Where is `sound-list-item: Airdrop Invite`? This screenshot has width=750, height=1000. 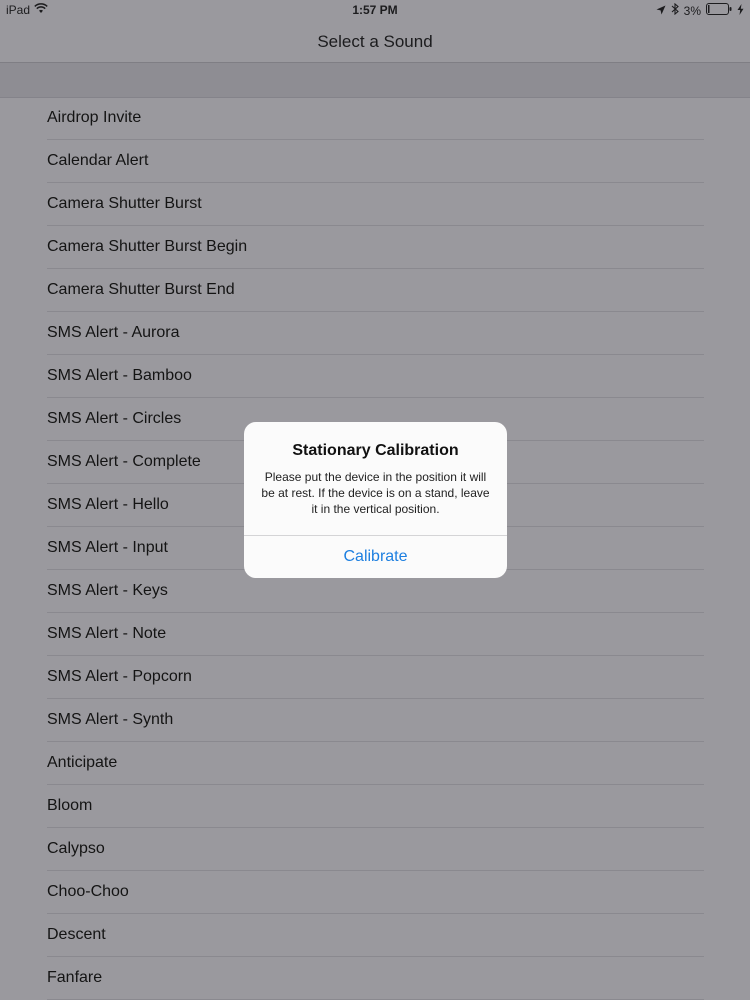 sound-list-item: Airdrop Invite is located at coordinates (375, 118).